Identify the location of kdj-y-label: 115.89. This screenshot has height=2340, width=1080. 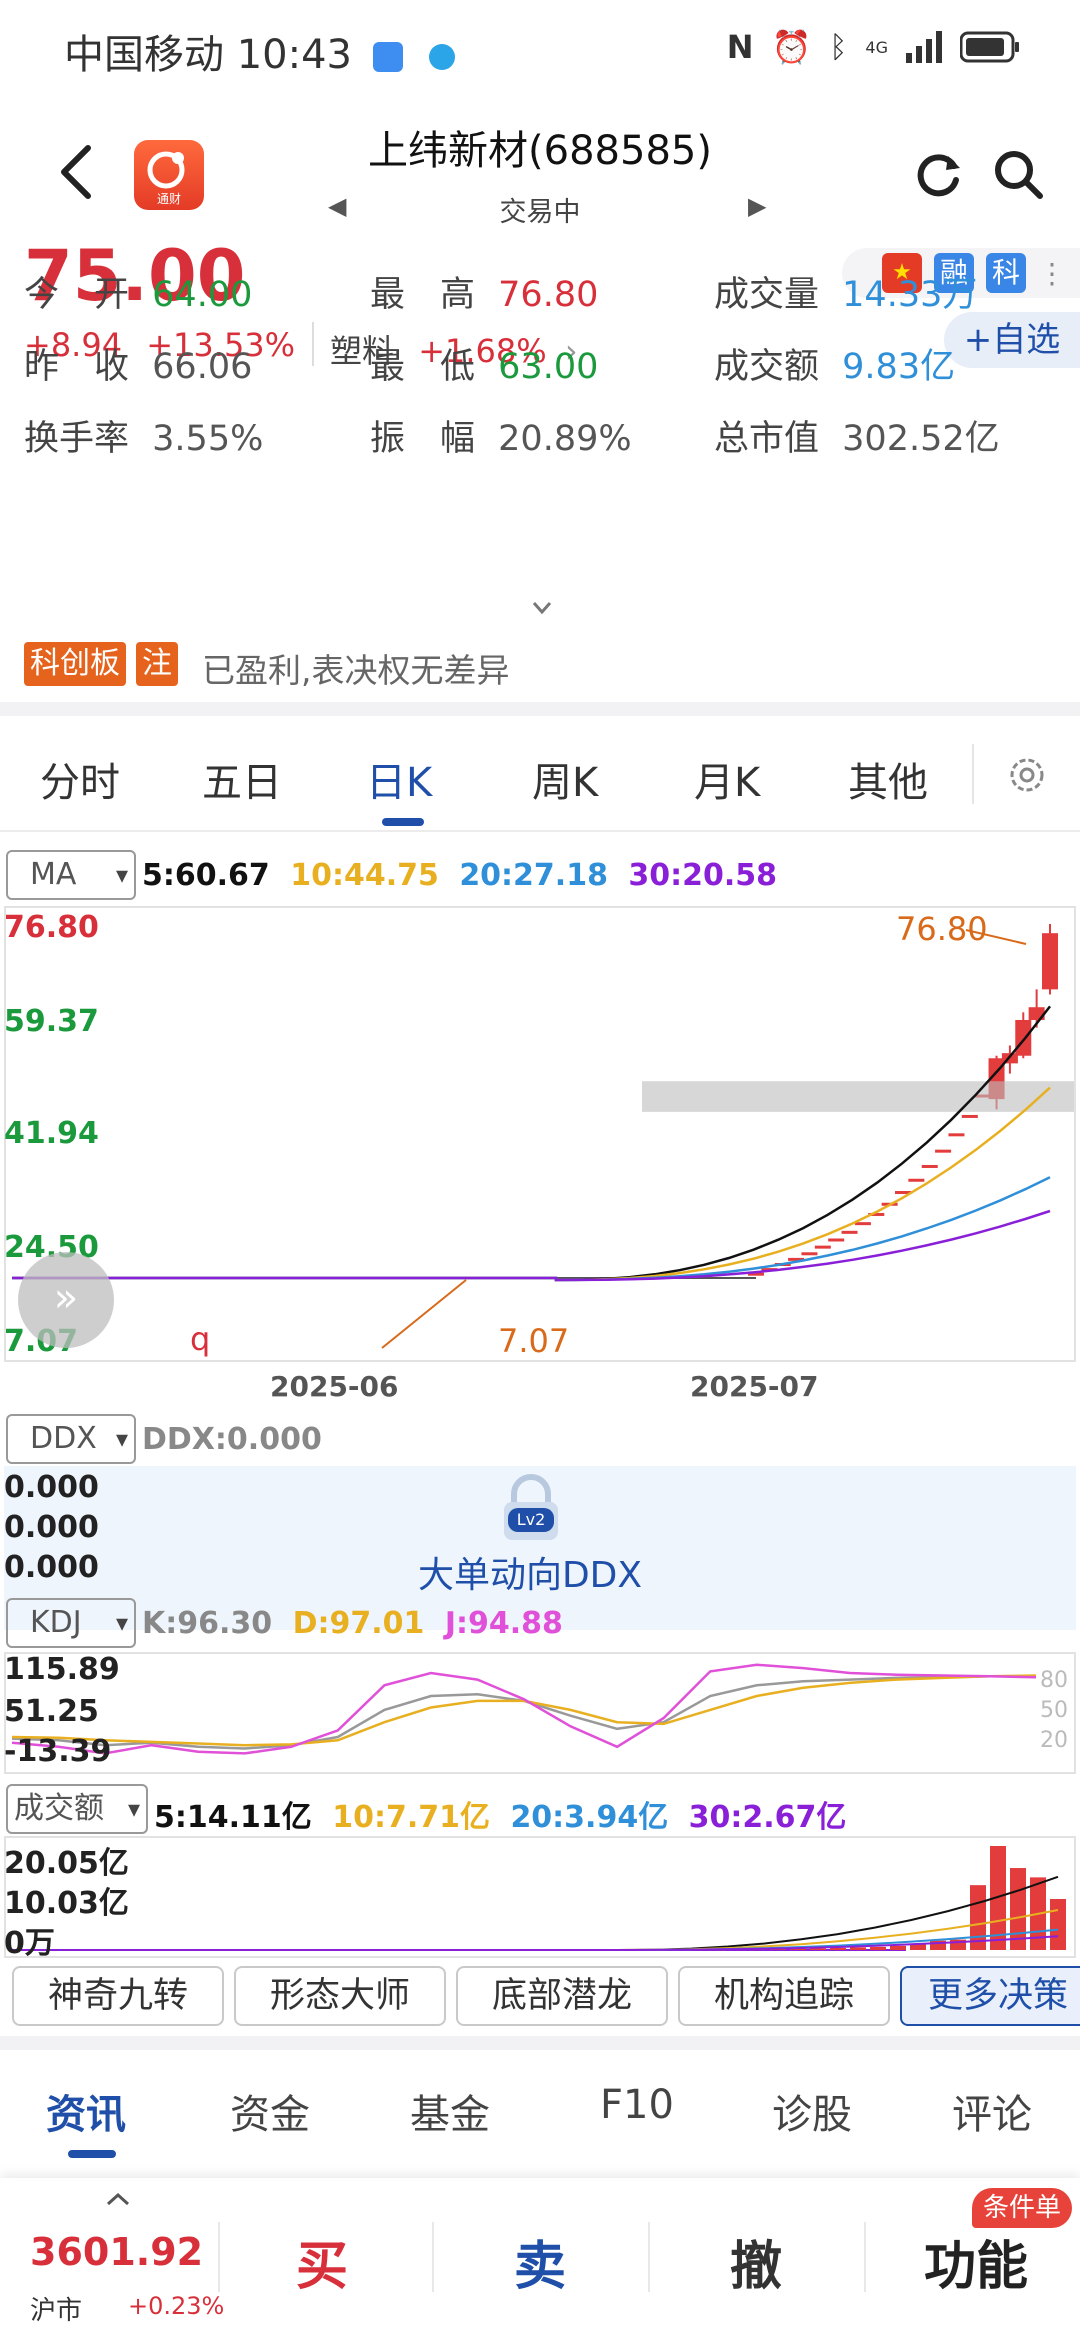
(62, 1669).